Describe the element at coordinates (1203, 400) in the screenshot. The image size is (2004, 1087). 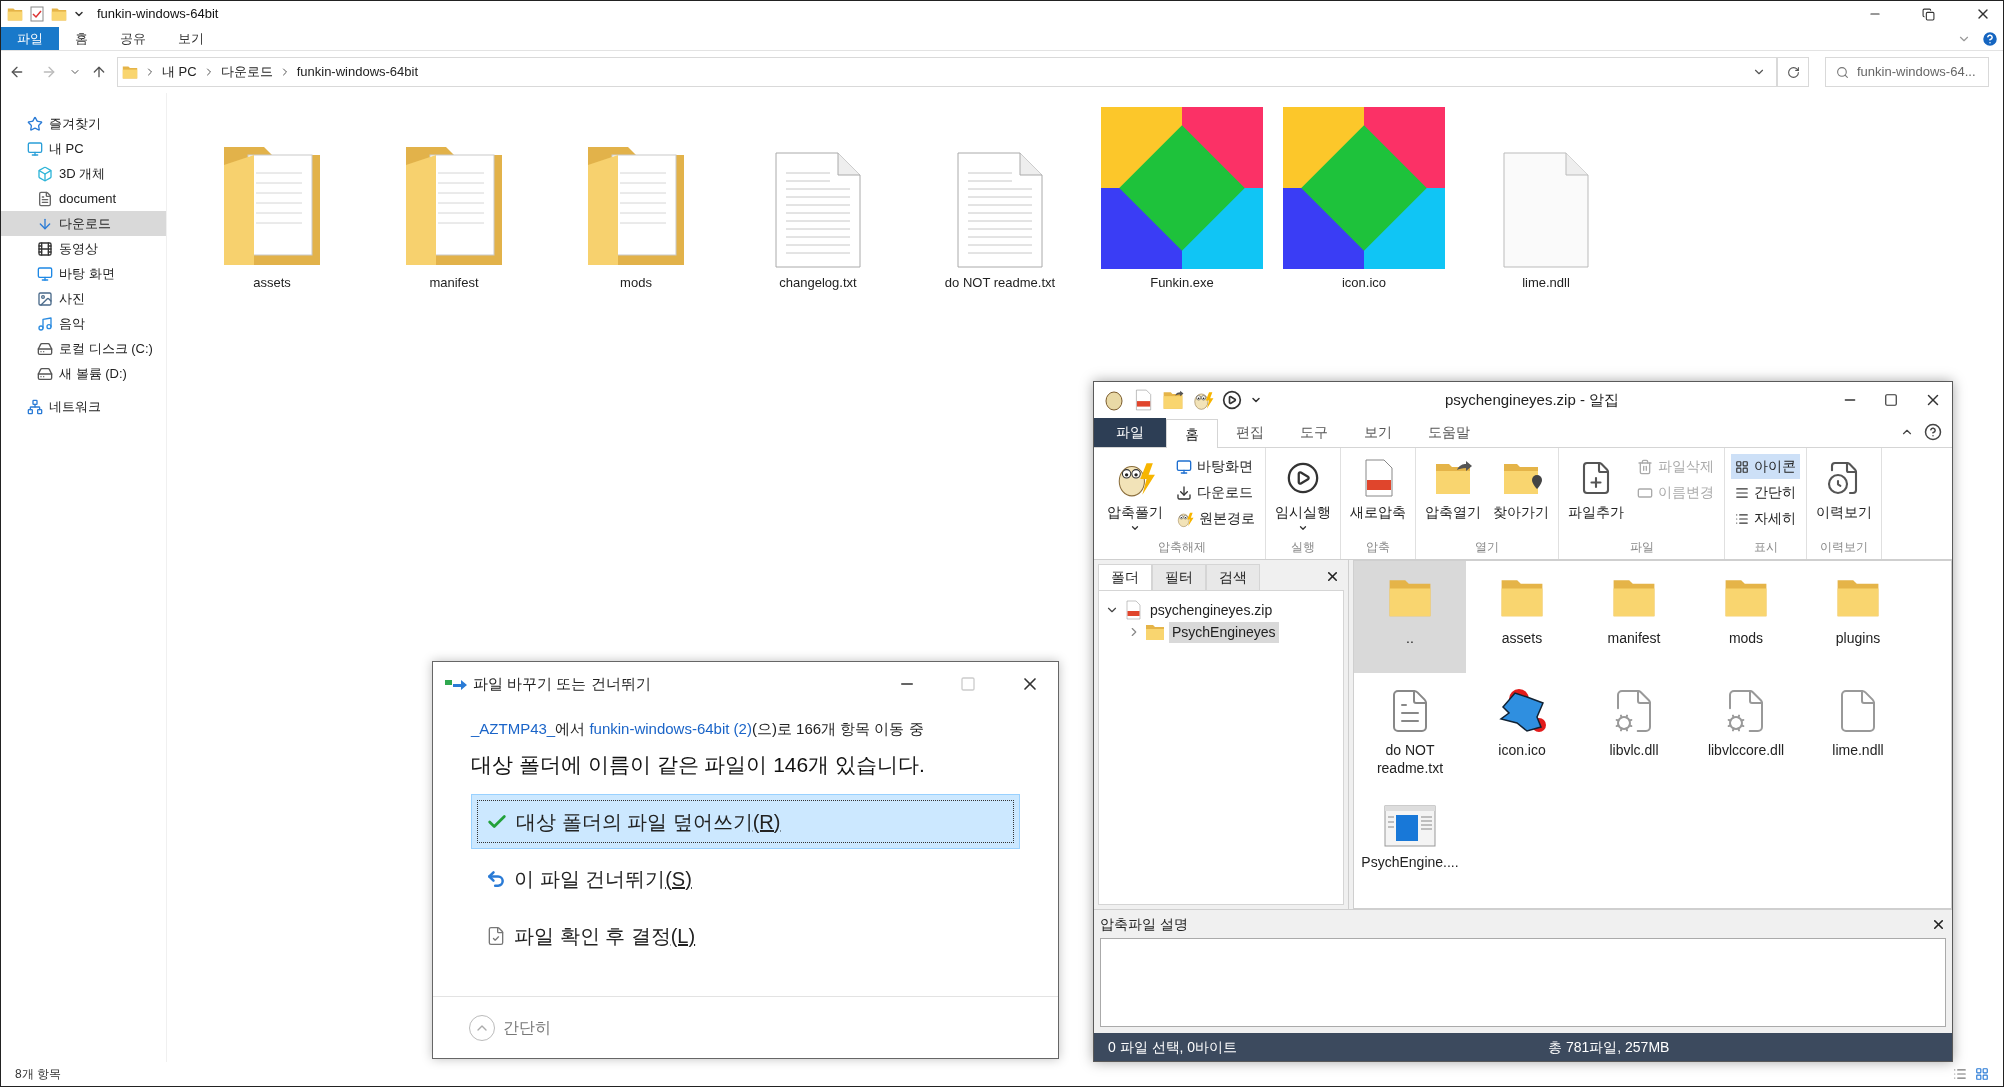
I see `cartoon-character-icon` at that location.